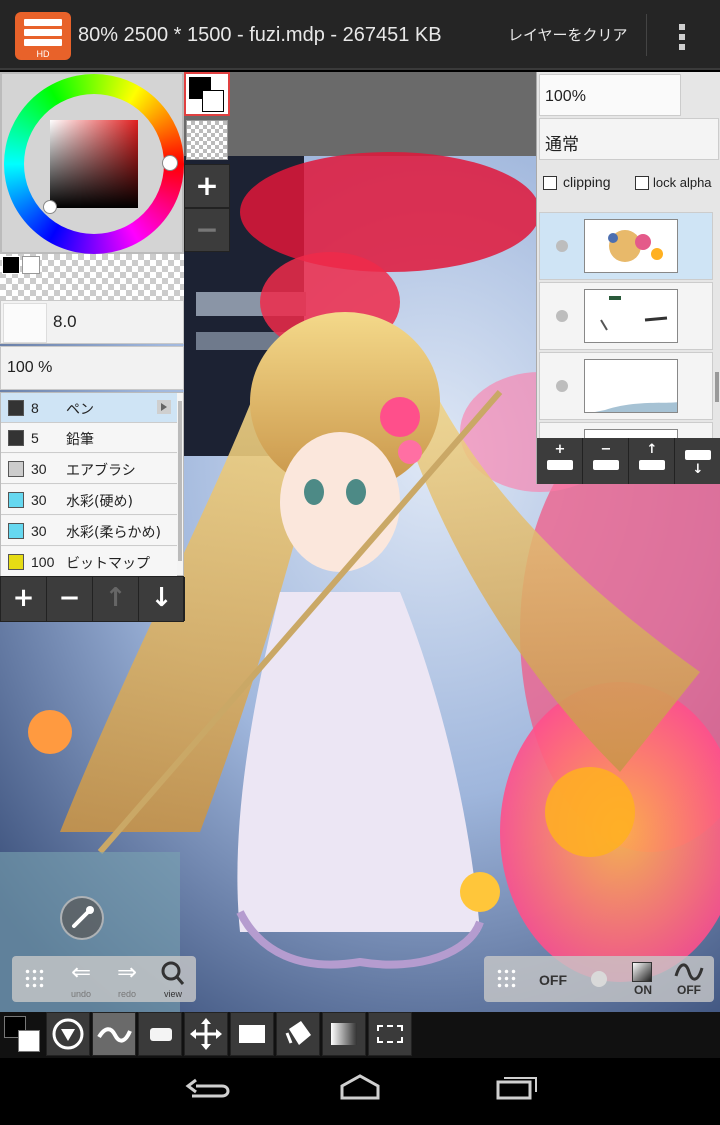 Image resolution: width=720 pixels, height=1125 pixels. What do you see at coordinates (24, 599) in the screenshot?
I see `add-brush-button: +` at bounding box center [24, 599].